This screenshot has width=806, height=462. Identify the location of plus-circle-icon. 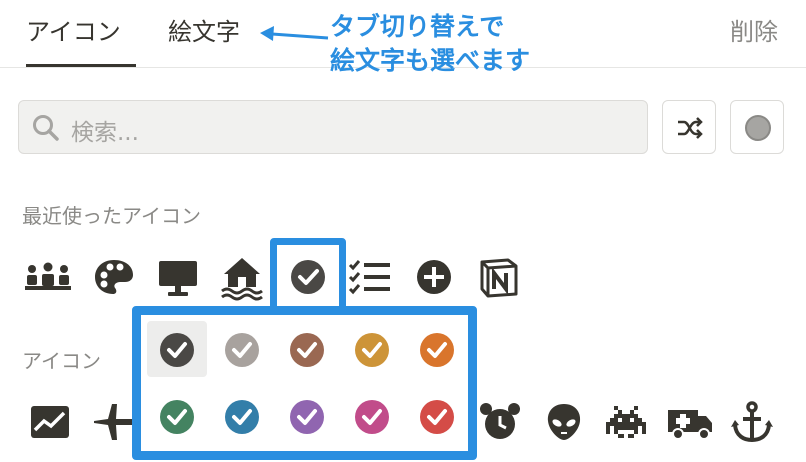
(434, 277).